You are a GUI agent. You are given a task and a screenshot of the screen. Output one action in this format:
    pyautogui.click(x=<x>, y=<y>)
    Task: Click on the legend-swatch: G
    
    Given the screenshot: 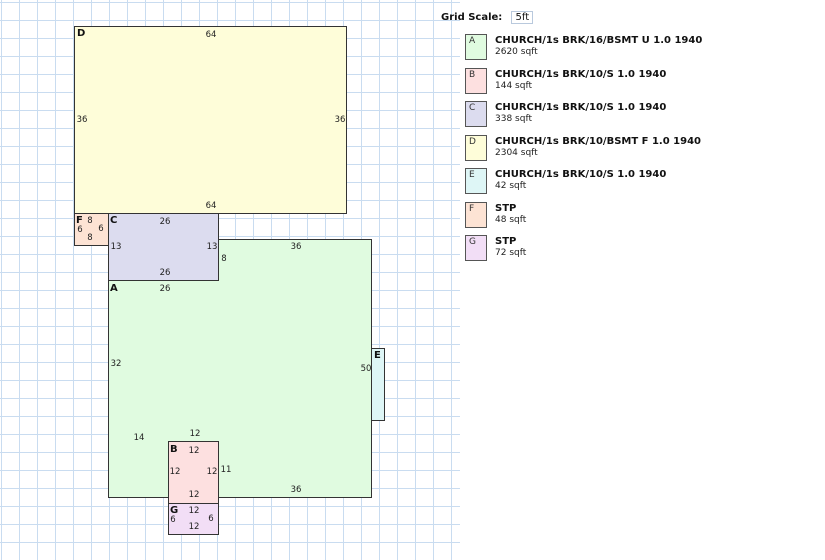 What is the action you would take?
    pyautogui.click(x=476, y=248)
    